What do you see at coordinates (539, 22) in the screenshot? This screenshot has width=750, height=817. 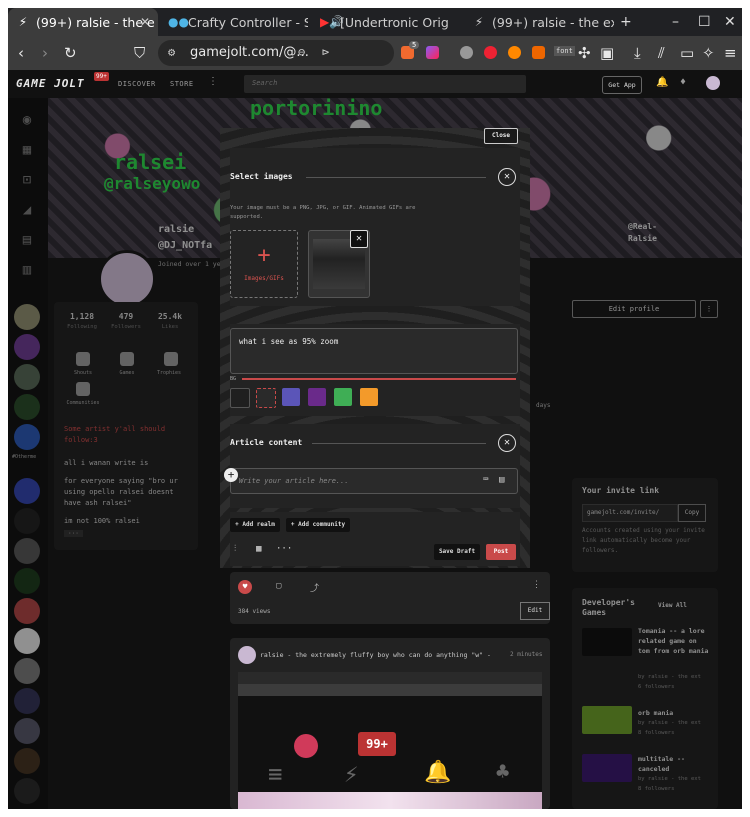 I see `tab-gamejolt-2: ⚡ (99+) ralsie - the extr` at bounding box center [539, 22].